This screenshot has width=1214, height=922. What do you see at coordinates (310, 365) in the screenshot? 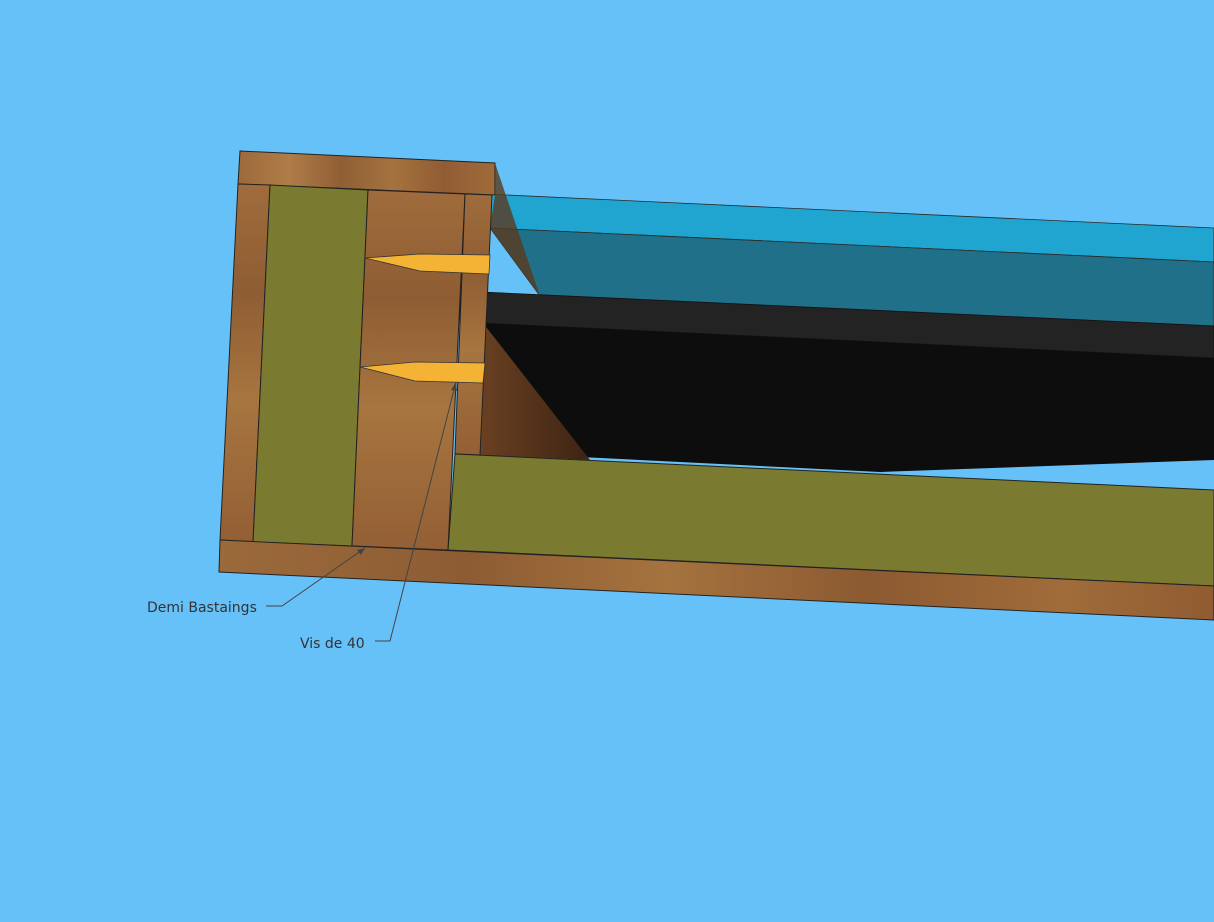
I see `left-insulation` at bounding box center [310, 365].